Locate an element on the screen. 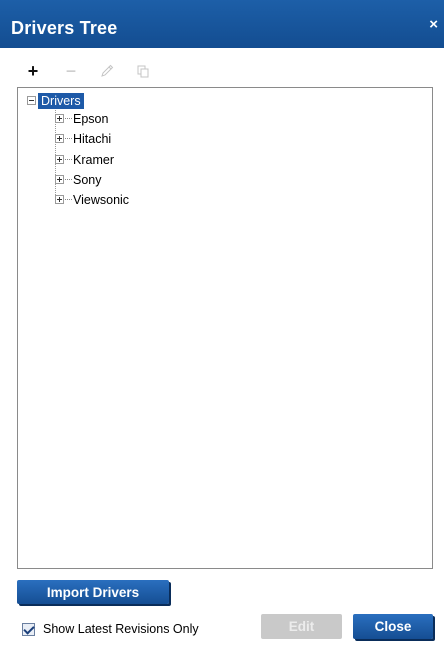  add-button: + is located at coordinates (33, 71).